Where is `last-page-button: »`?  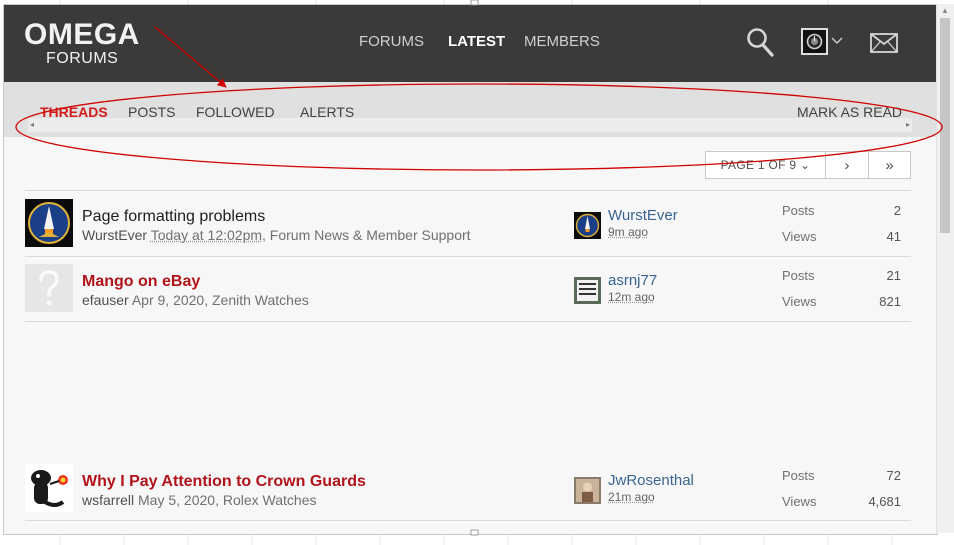
last-page-button: » is located at coordinates (889, 165).